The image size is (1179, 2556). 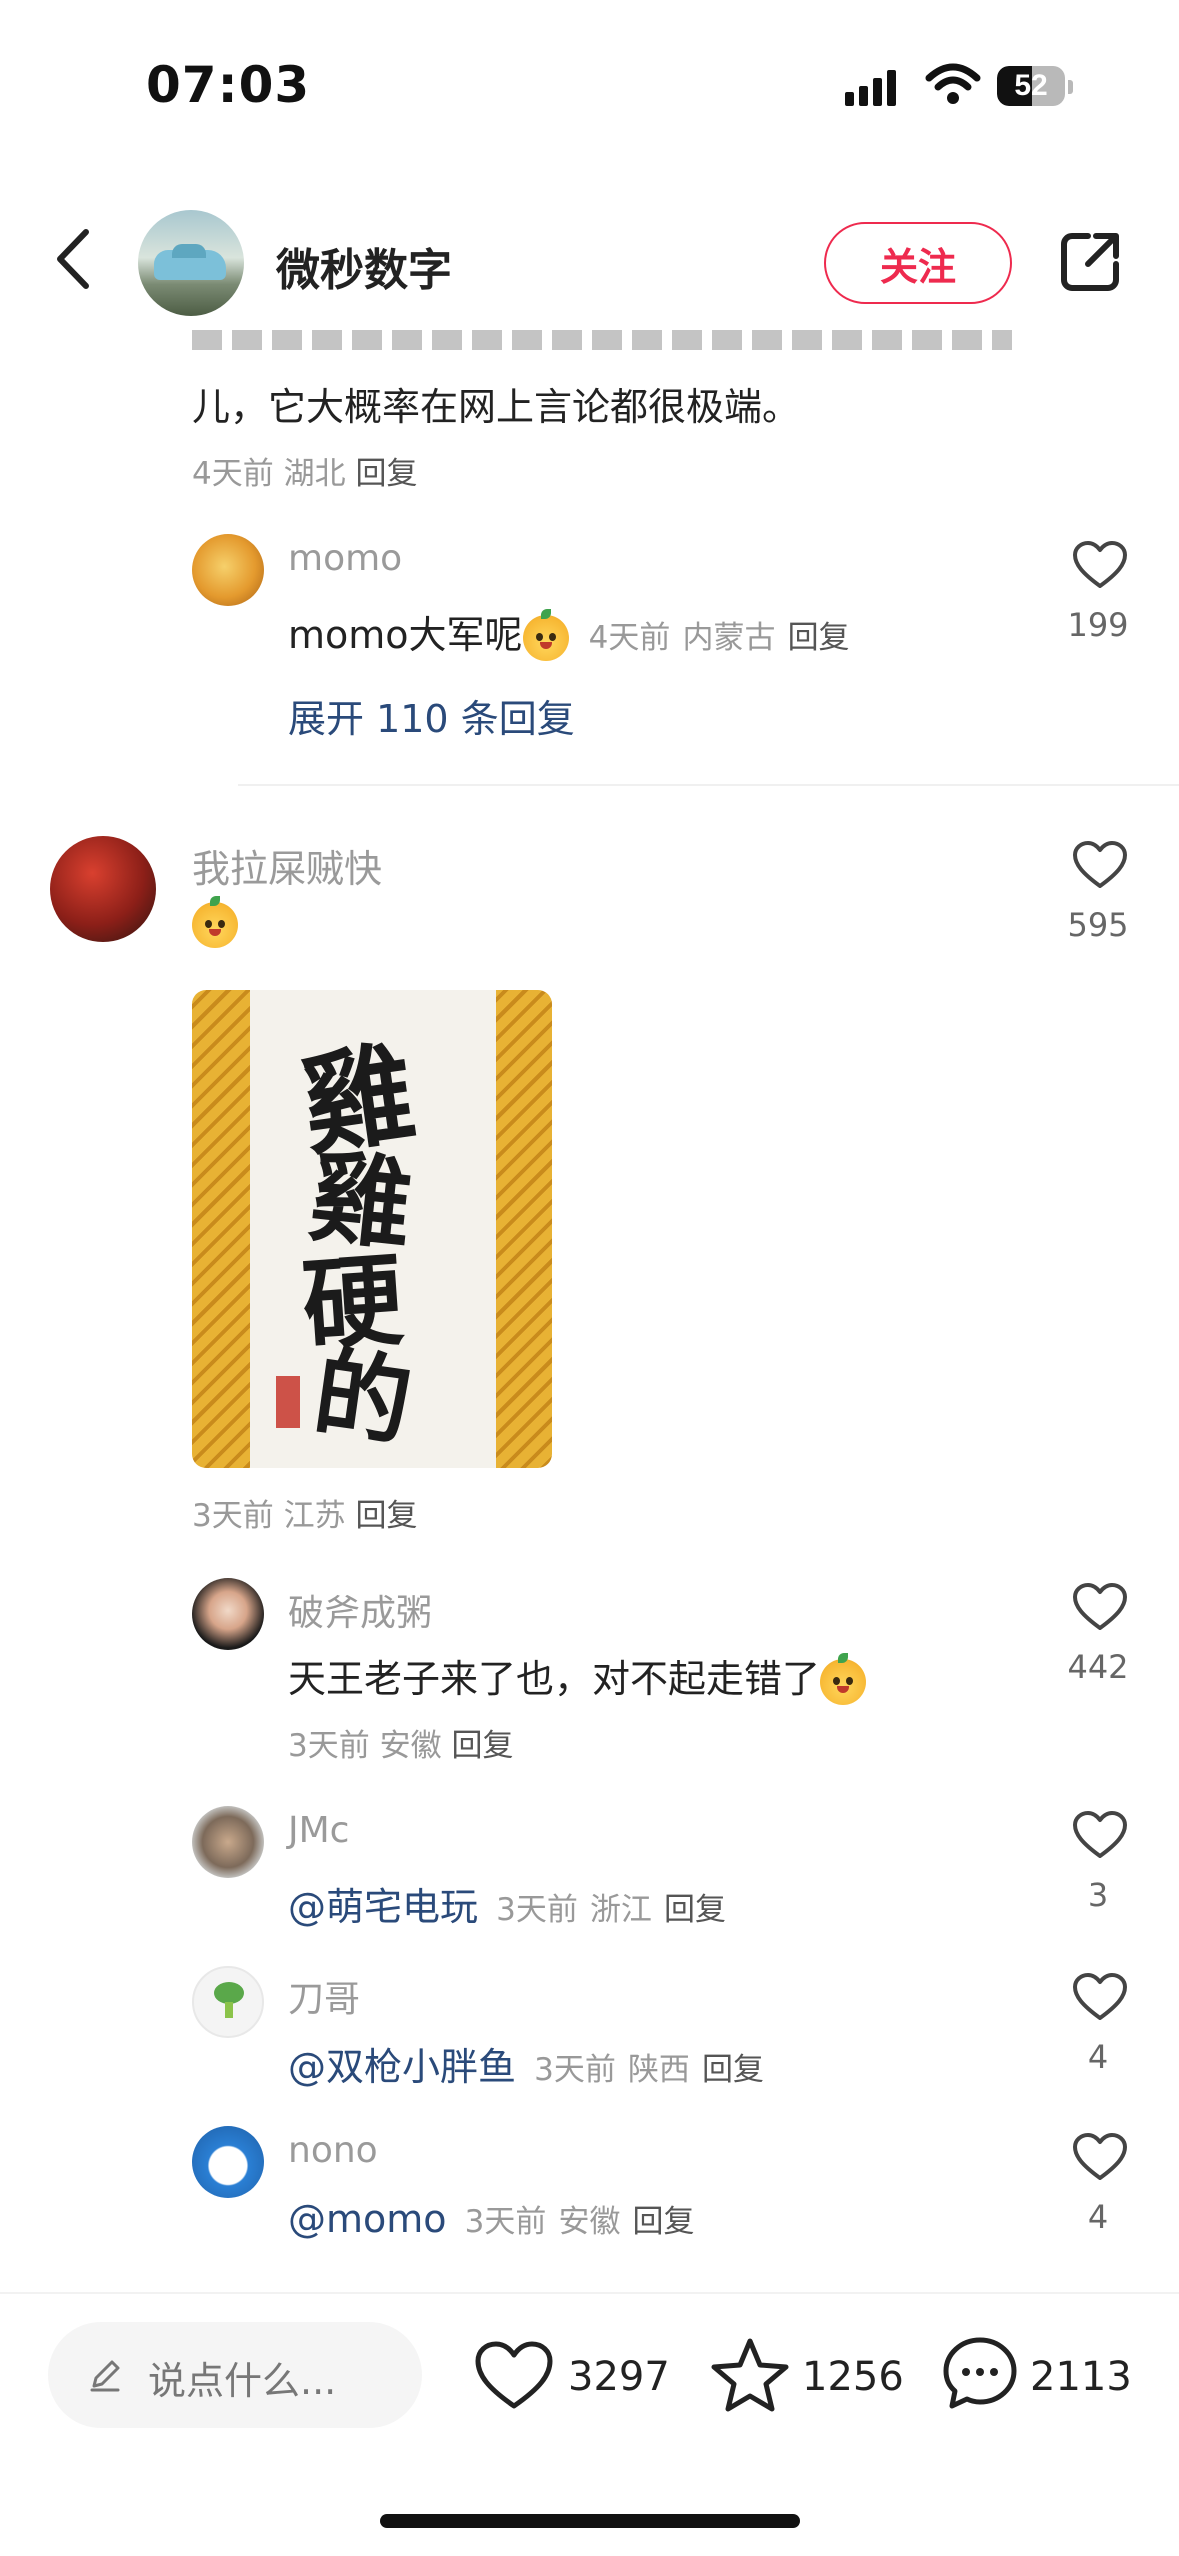 I want to click on commenter-name: momo, so click(x=345, y=558).